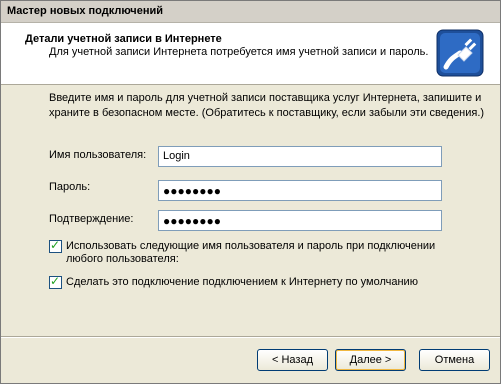 The height and width of the screenshot is (386, 503). I want to click on default-connection-checkbox: ✓, so click(55, 281).